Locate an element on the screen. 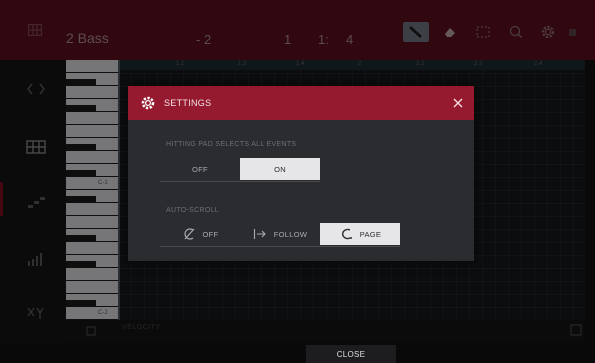  auto-scroll-page-button: PAGE is located at coordinates (360, 234).